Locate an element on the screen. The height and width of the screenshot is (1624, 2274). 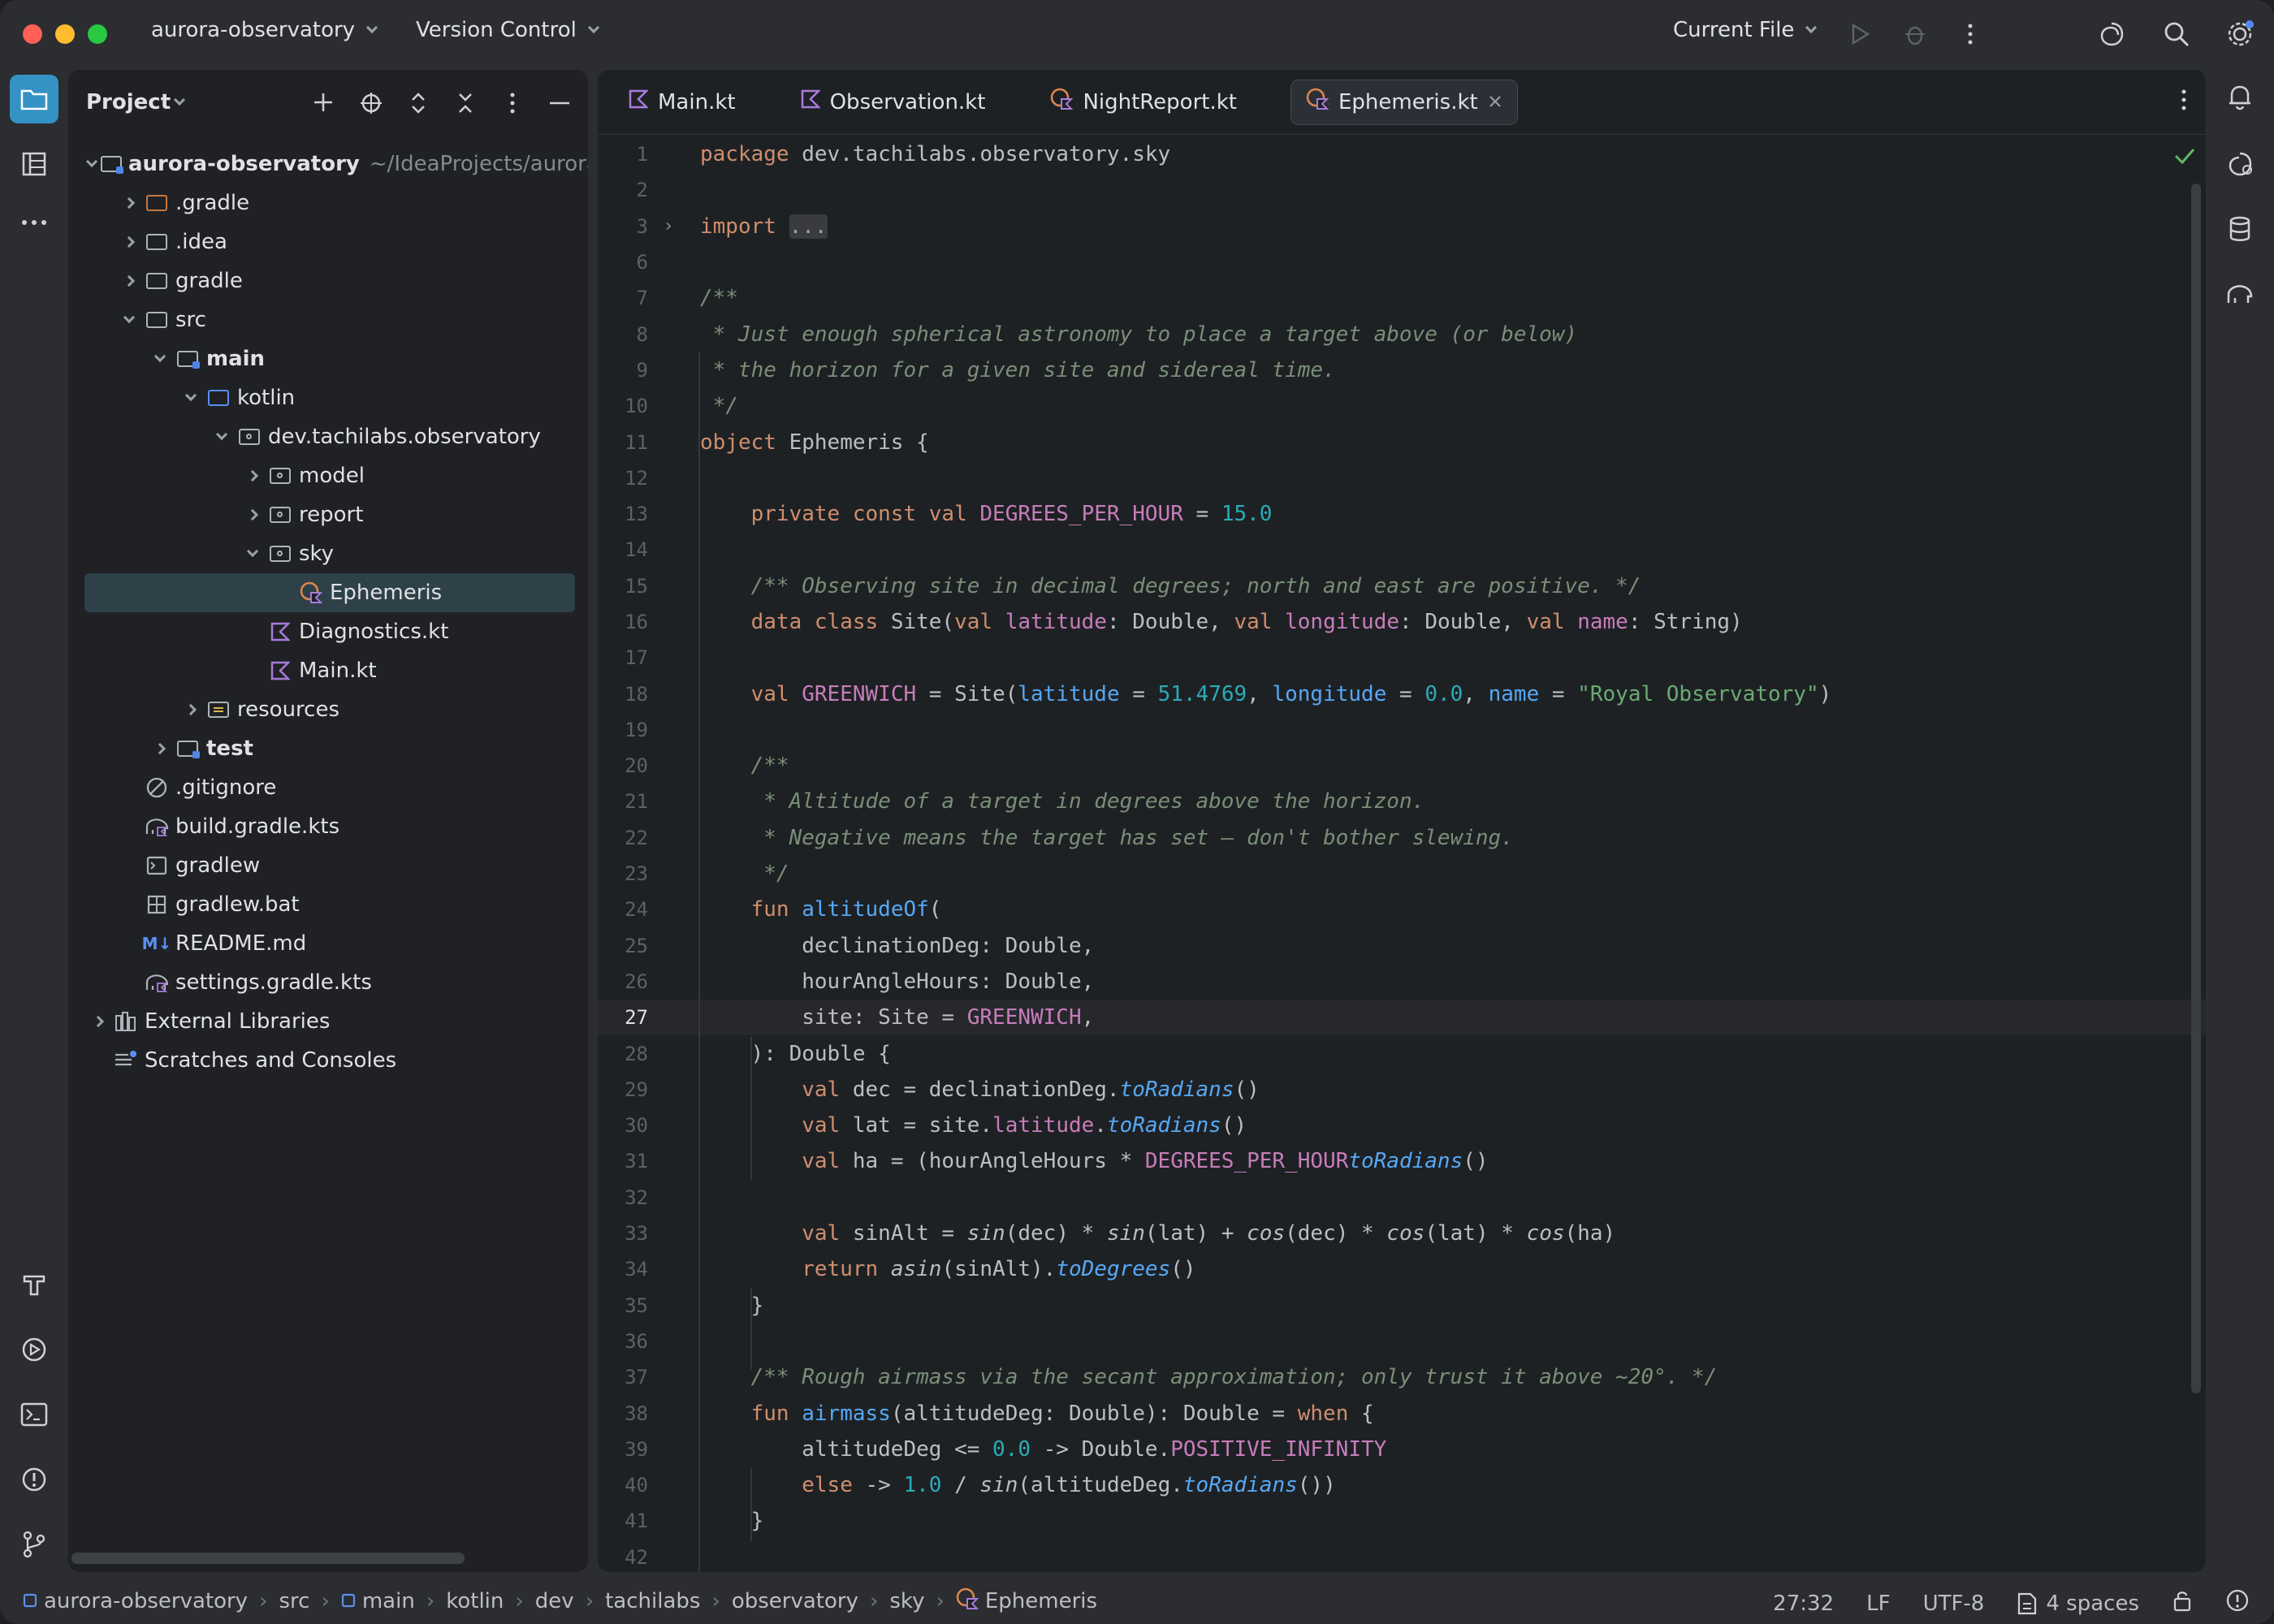
tab-nightreport-kt: NightReport.kt is located at coordinates (1143, 103).